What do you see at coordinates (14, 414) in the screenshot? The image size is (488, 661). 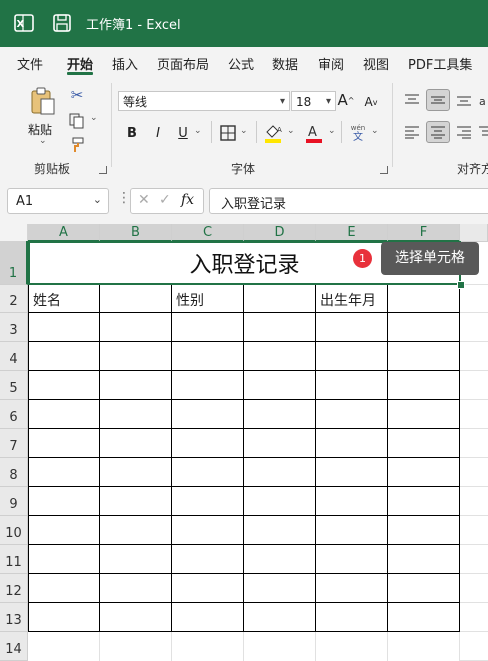 I see `row-header-6: 6` at bounding box center [14, 414].